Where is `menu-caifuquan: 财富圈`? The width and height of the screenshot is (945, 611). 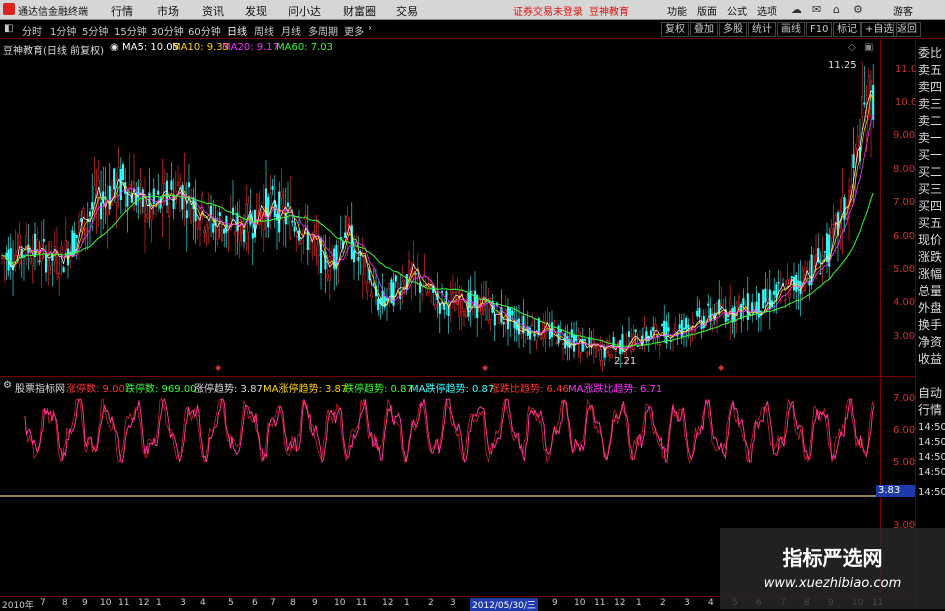 menu-caifuquan: 财富圈 is located at coordinates (359, 11).